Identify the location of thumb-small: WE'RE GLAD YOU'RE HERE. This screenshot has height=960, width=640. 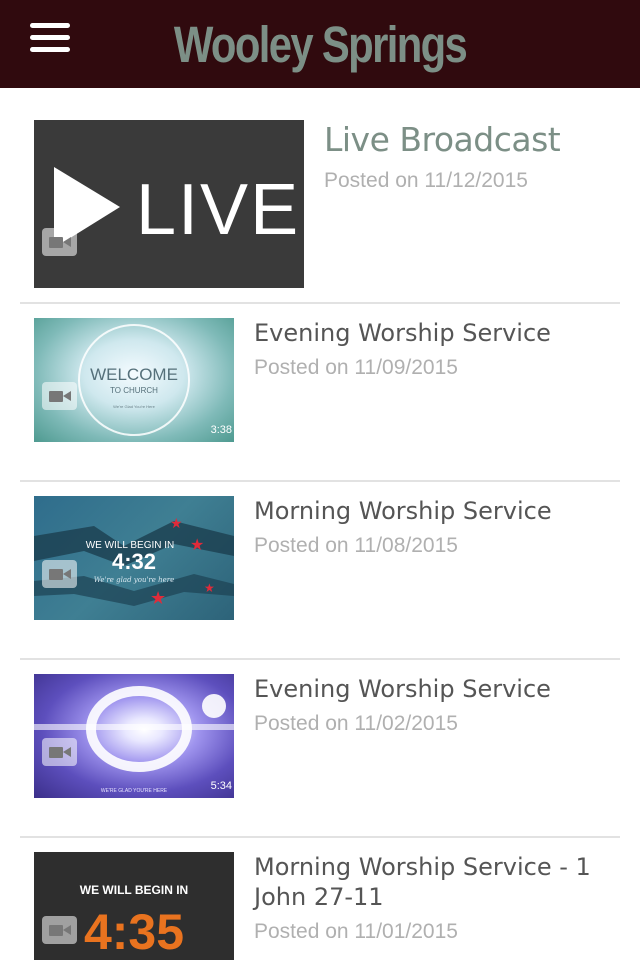
(134, 791).